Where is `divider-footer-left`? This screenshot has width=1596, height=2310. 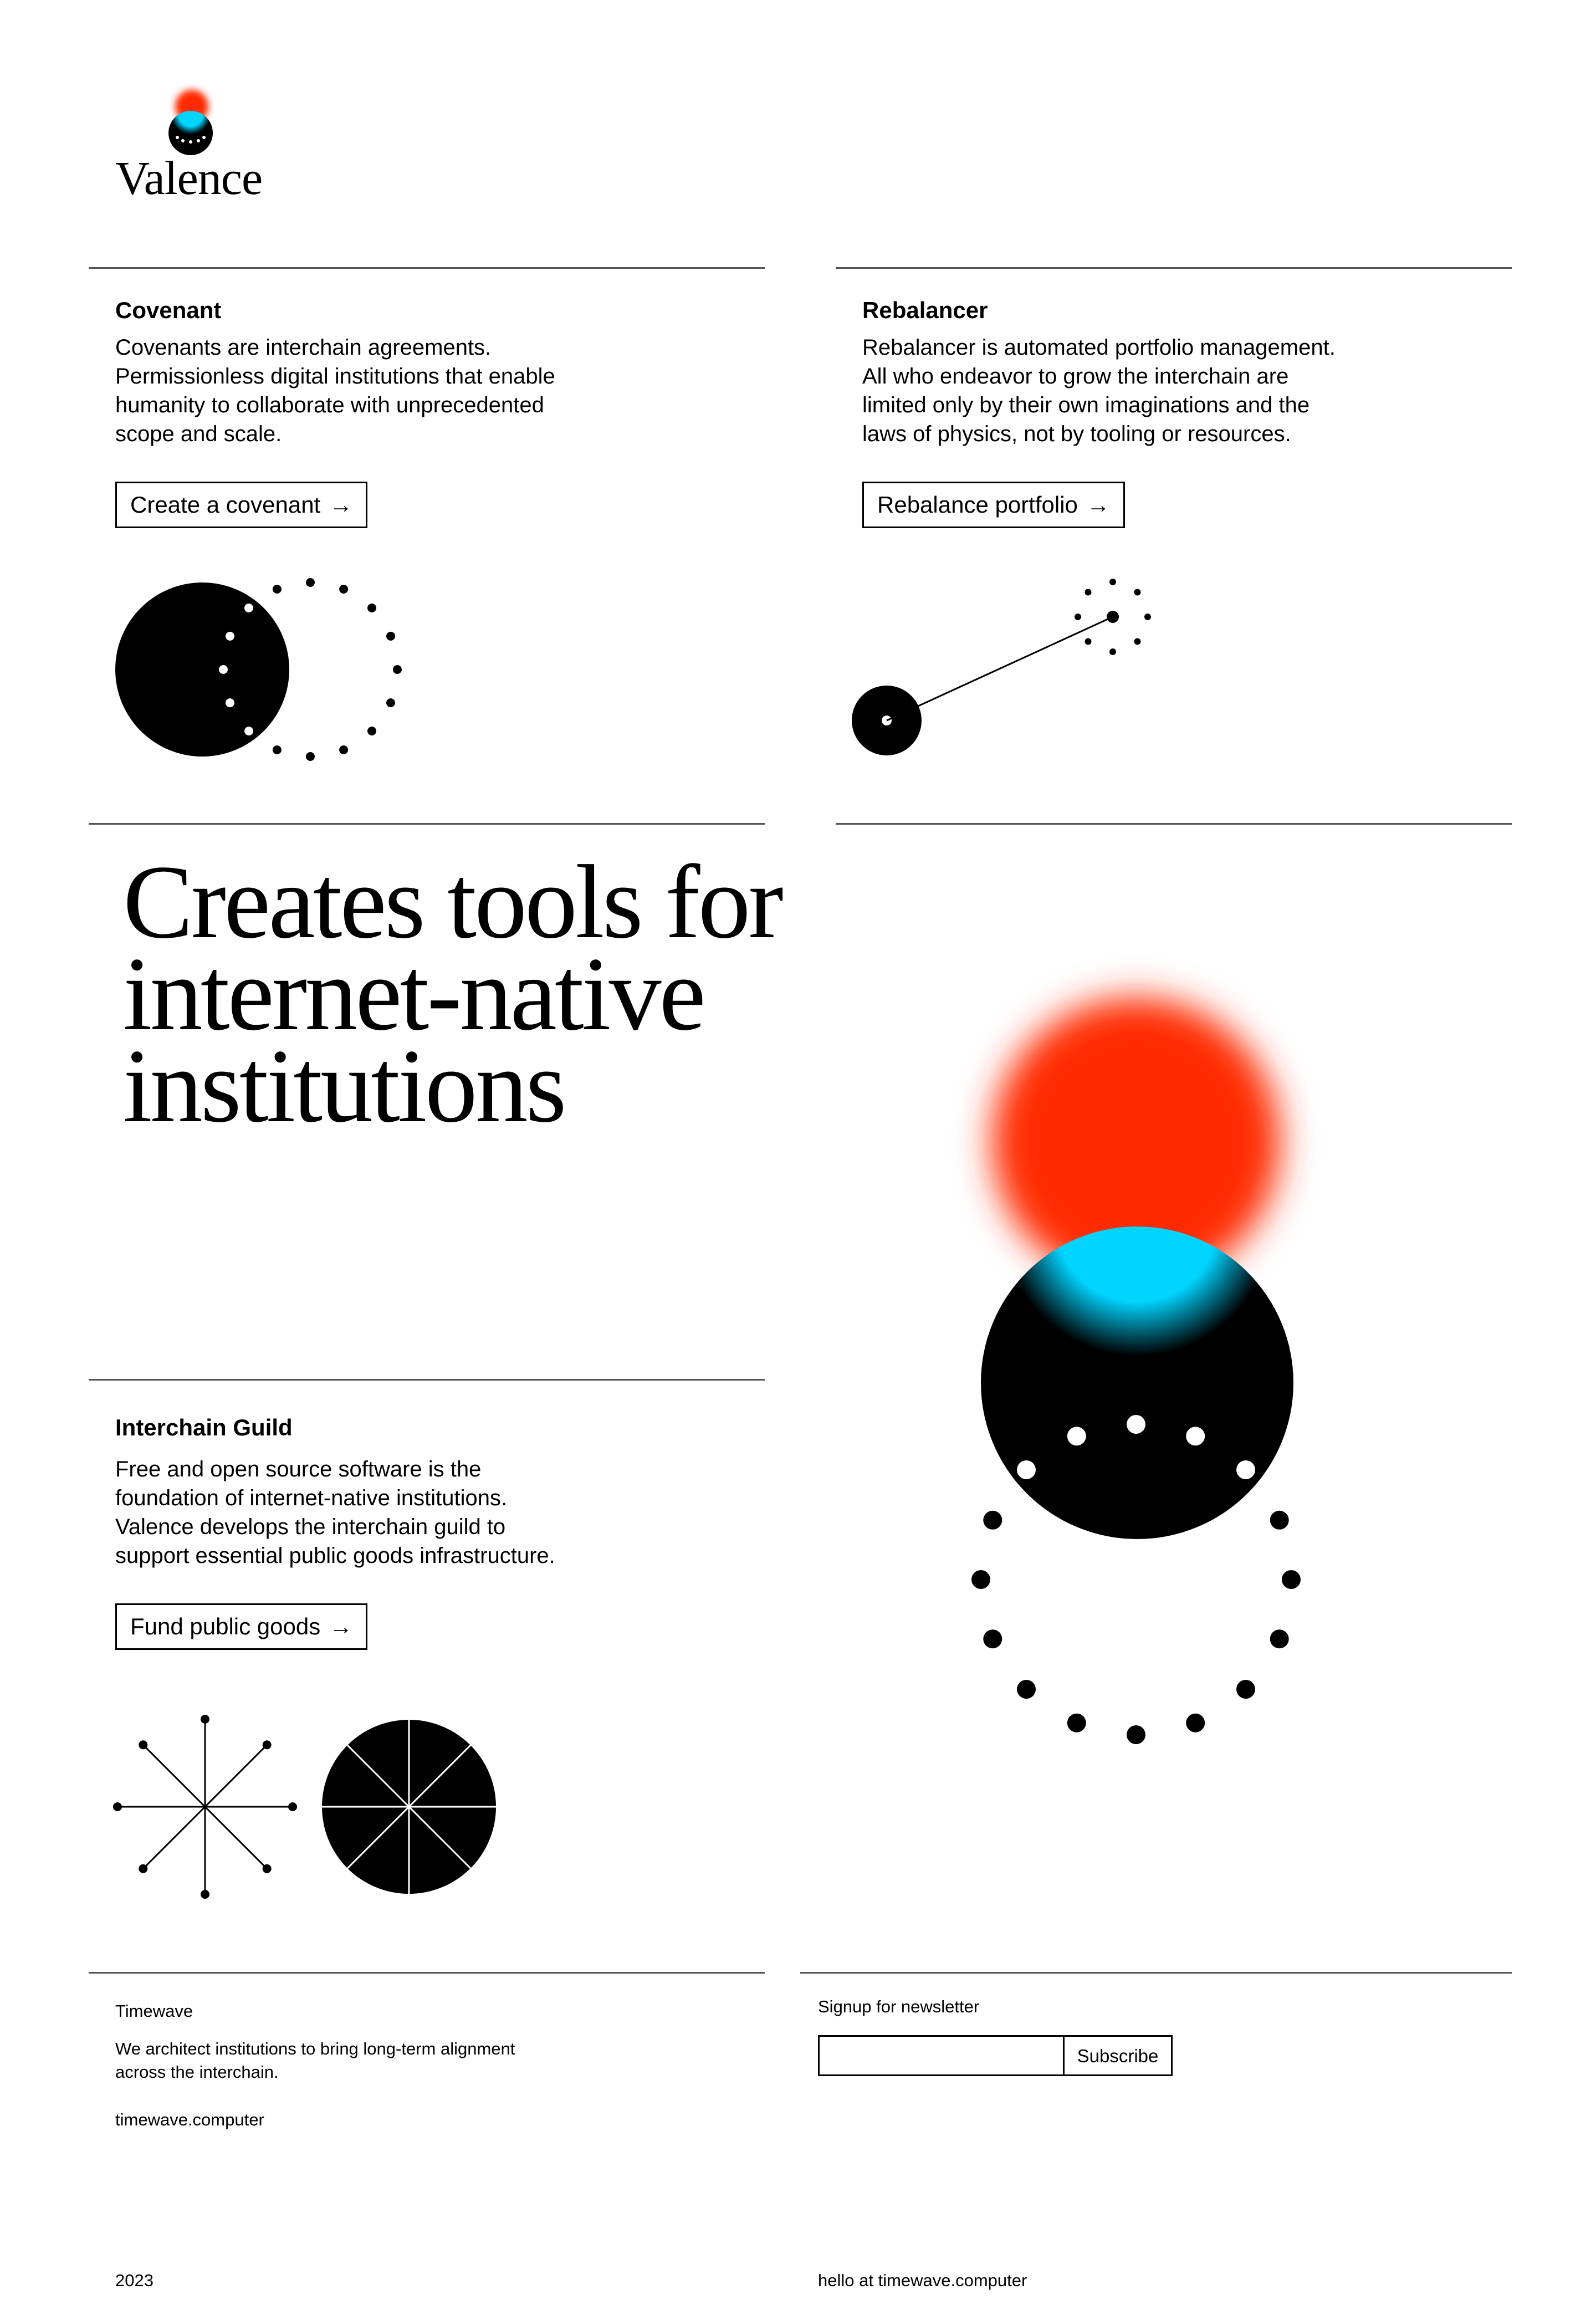 divider-footer-left is located at coordinates (427, 1973).